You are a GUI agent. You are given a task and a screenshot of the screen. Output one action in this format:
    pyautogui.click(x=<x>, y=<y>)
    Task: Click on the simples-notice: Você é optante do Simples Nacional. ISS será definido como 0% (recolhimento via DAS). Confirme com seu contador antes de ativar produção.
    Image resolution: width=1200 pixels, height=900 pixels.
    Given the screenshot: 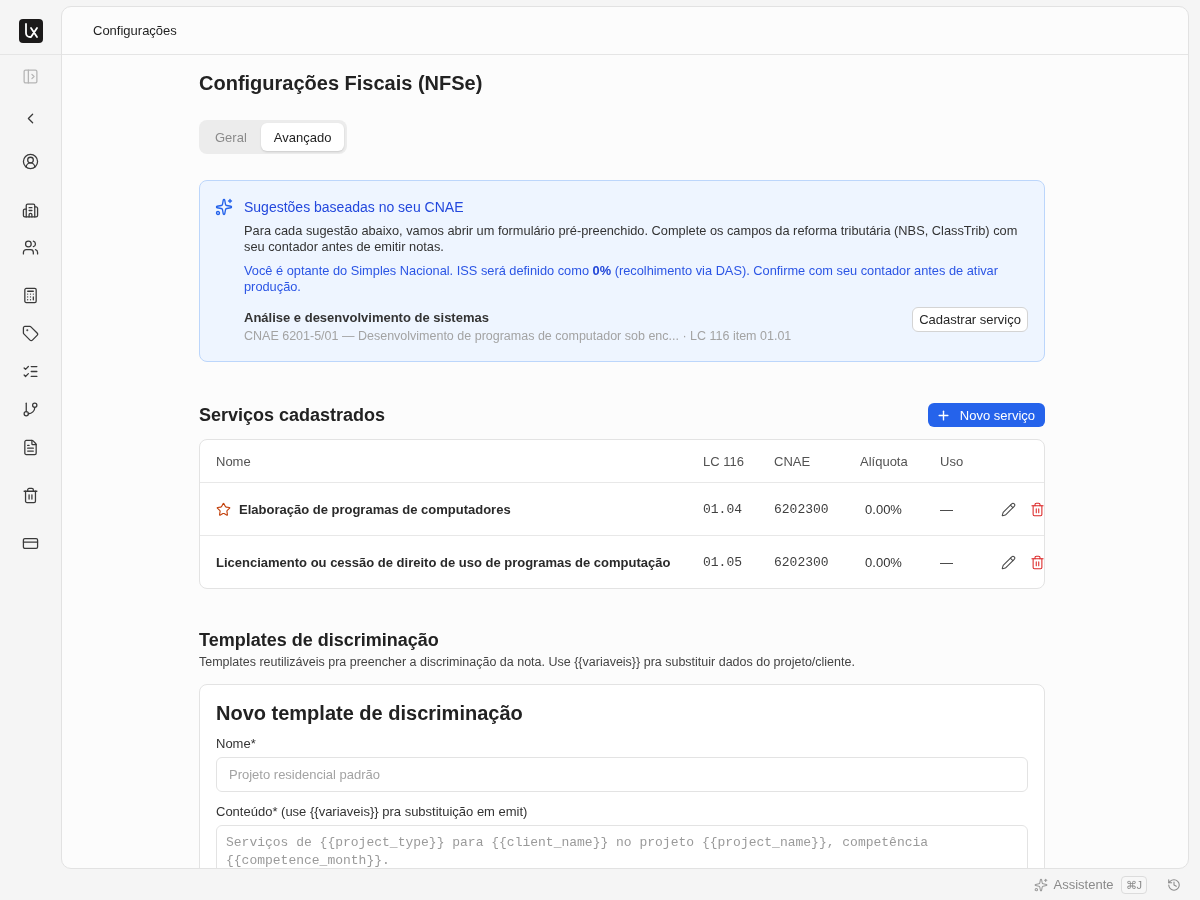 What is the action you would take?
    pyautogui.click(x=621, y=279)
    